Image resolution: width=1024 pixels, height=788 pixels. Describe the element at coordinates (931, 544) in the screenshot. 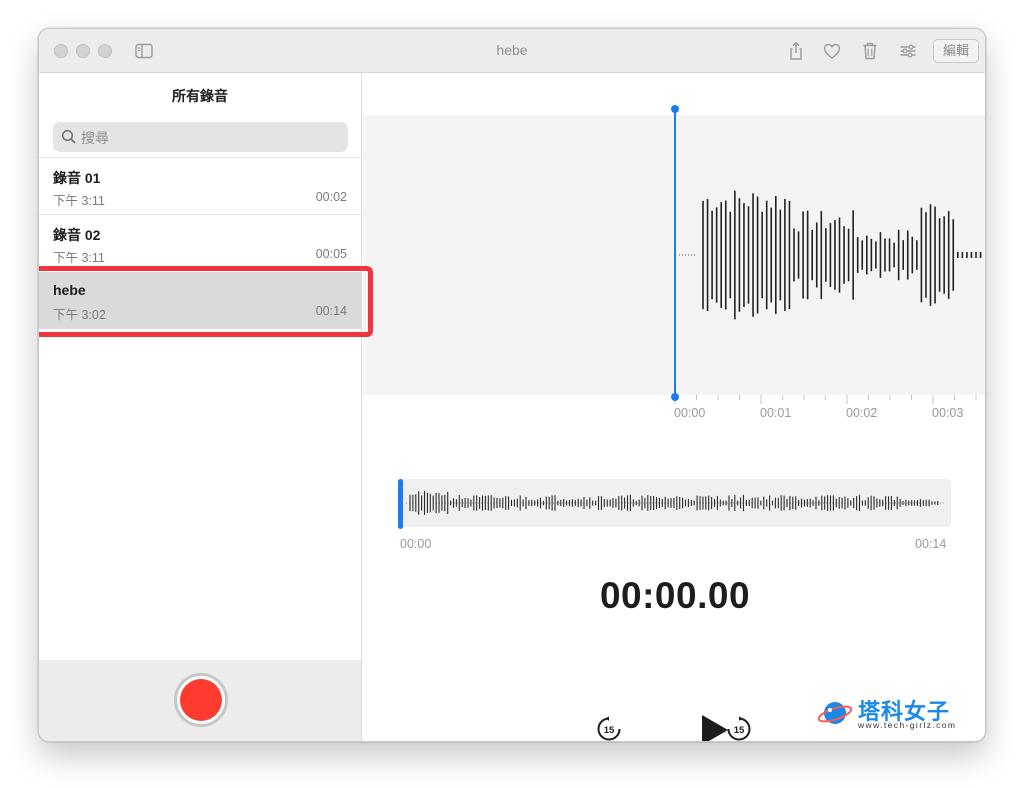

I see `overview-end-time: 00:14` at that location.